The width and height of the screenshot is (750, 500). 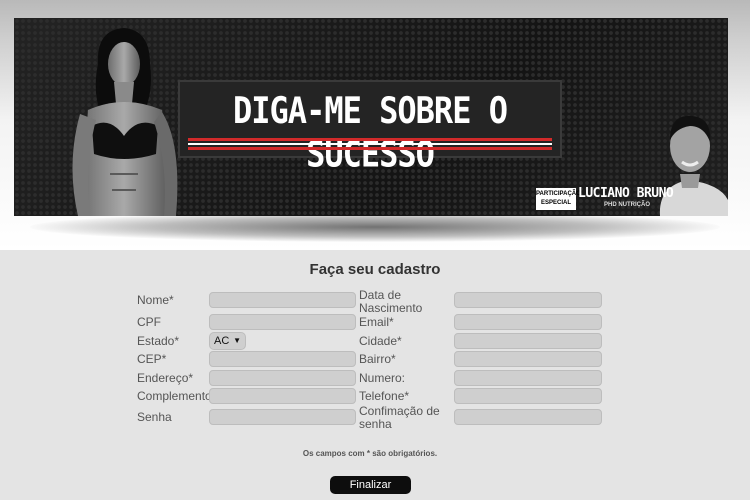 I want to click on white-stripe, so click(x=370, y=144).